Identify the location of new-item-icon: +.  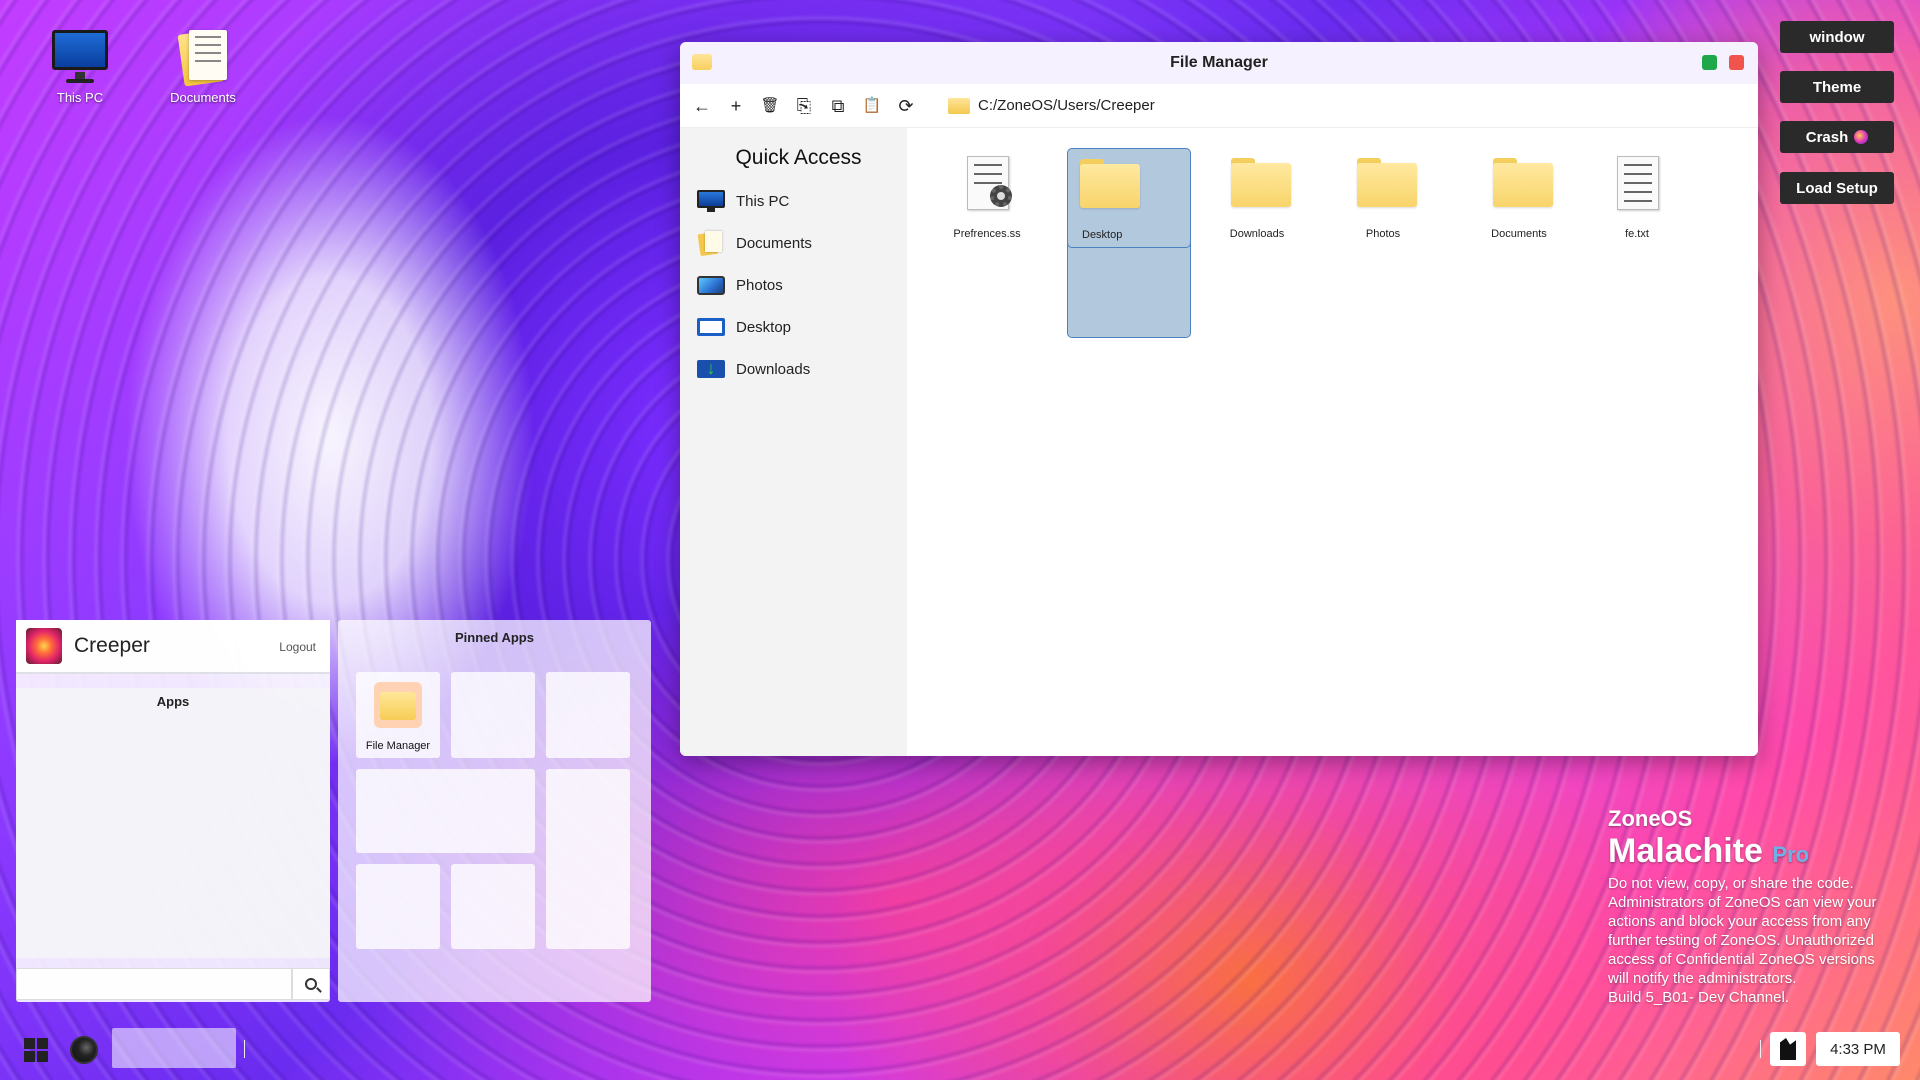
(736, 106).